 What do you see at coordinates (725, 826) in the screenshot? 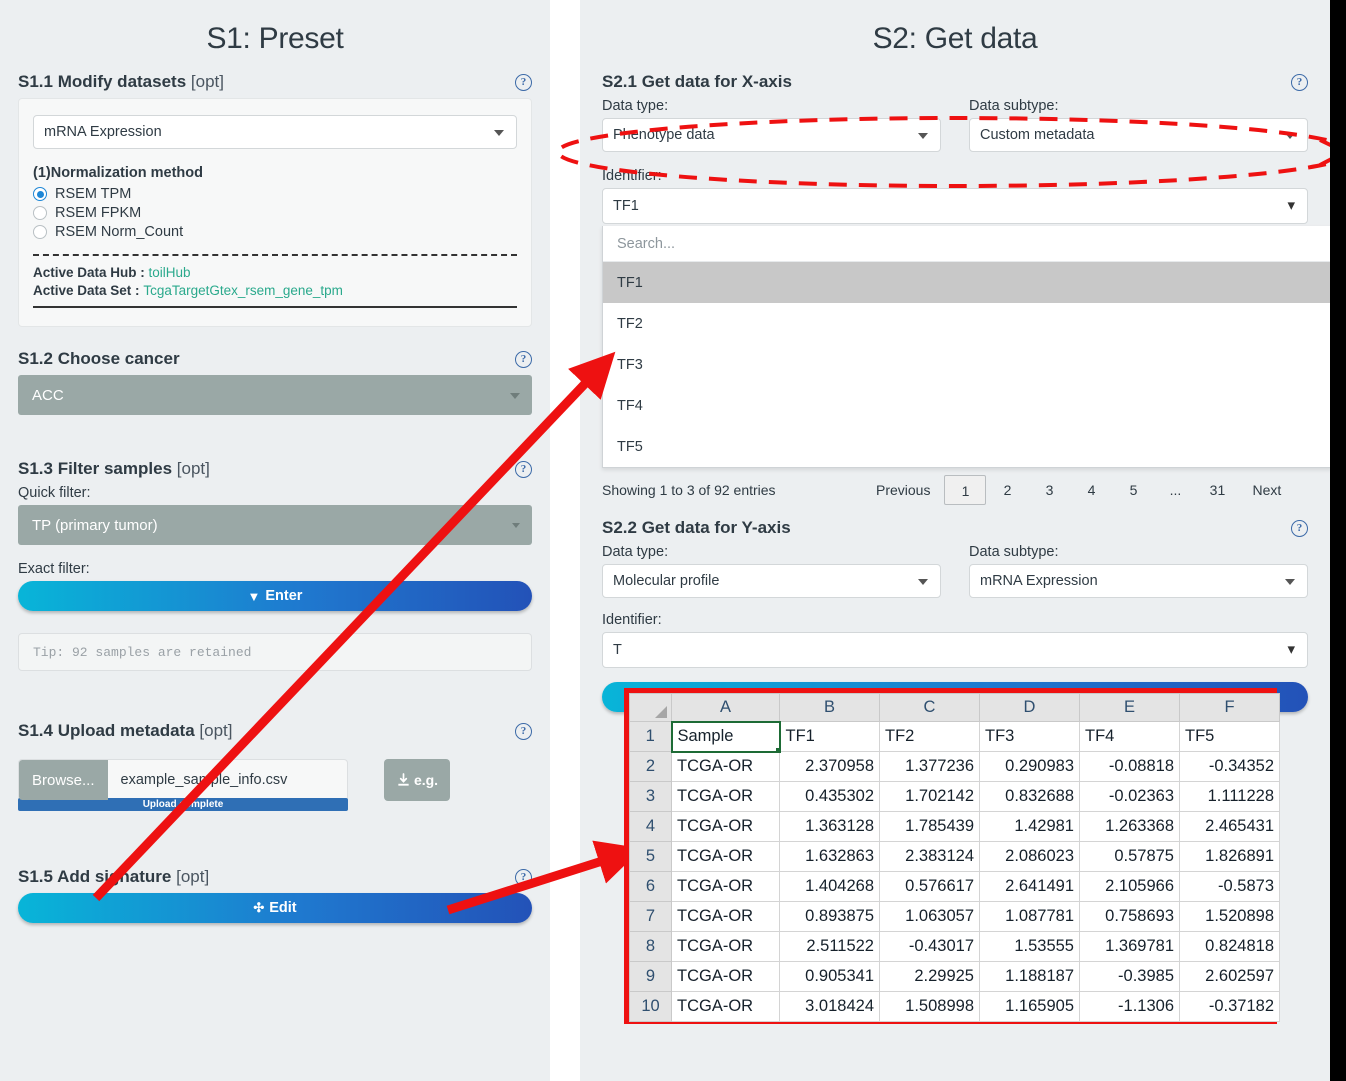
I see `cell-a4: TCGA-OR` at bounding box center [725, 826].